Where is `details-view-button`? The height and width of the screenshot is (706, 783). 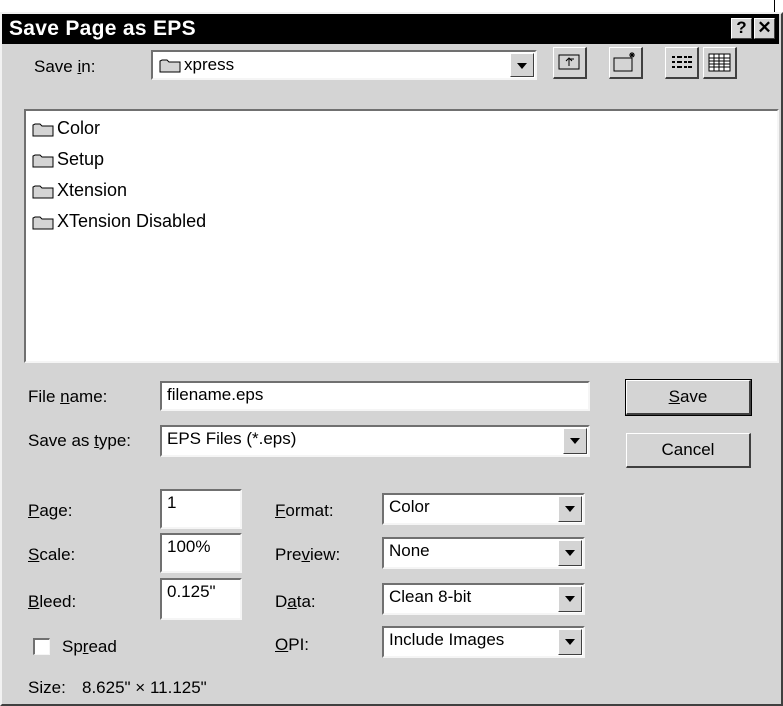 details-view-button is located at coordinates (720, 63).